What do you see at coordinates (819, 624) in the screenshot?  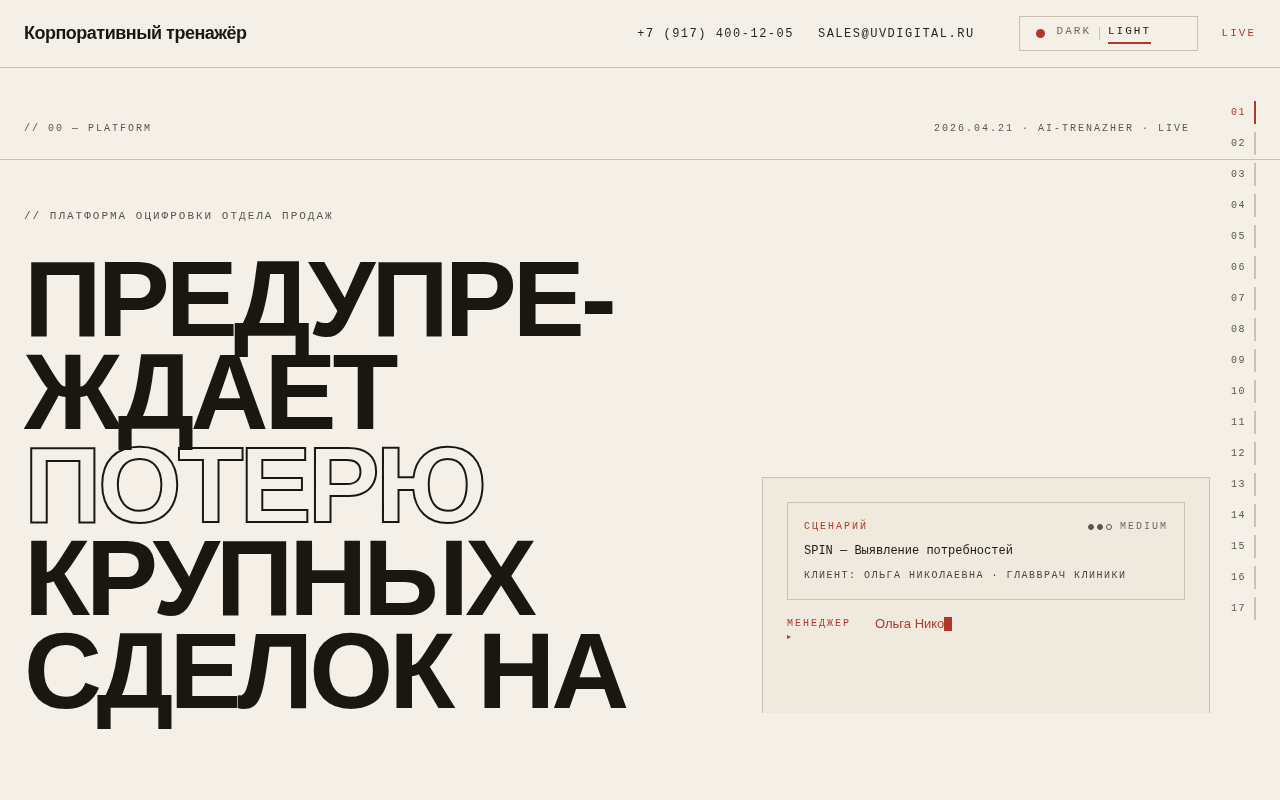 I see `speaker-label: МЕНЕДЖЕР` at bounding box center [819, 624].